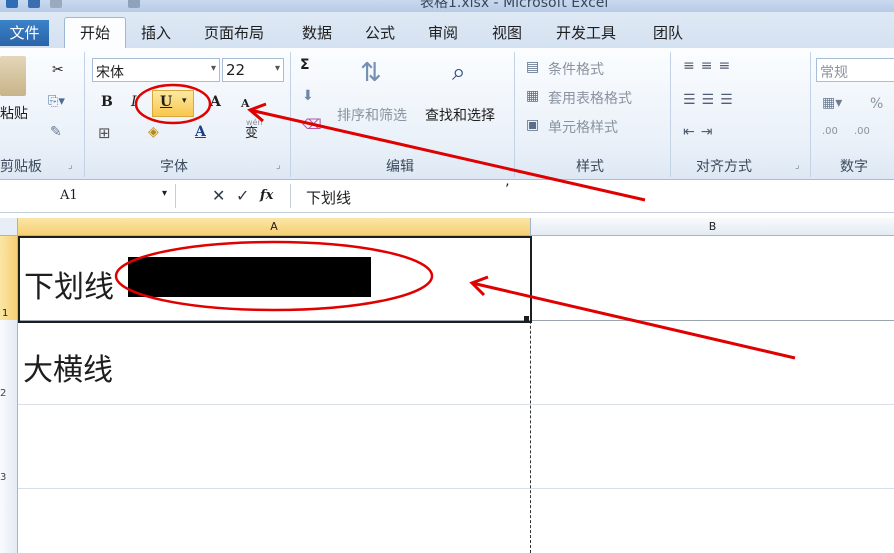 Image resolution: width=894 pixels, height=553 pixels. I want to click on cell-highlight-ellipse, so click(274, 276).